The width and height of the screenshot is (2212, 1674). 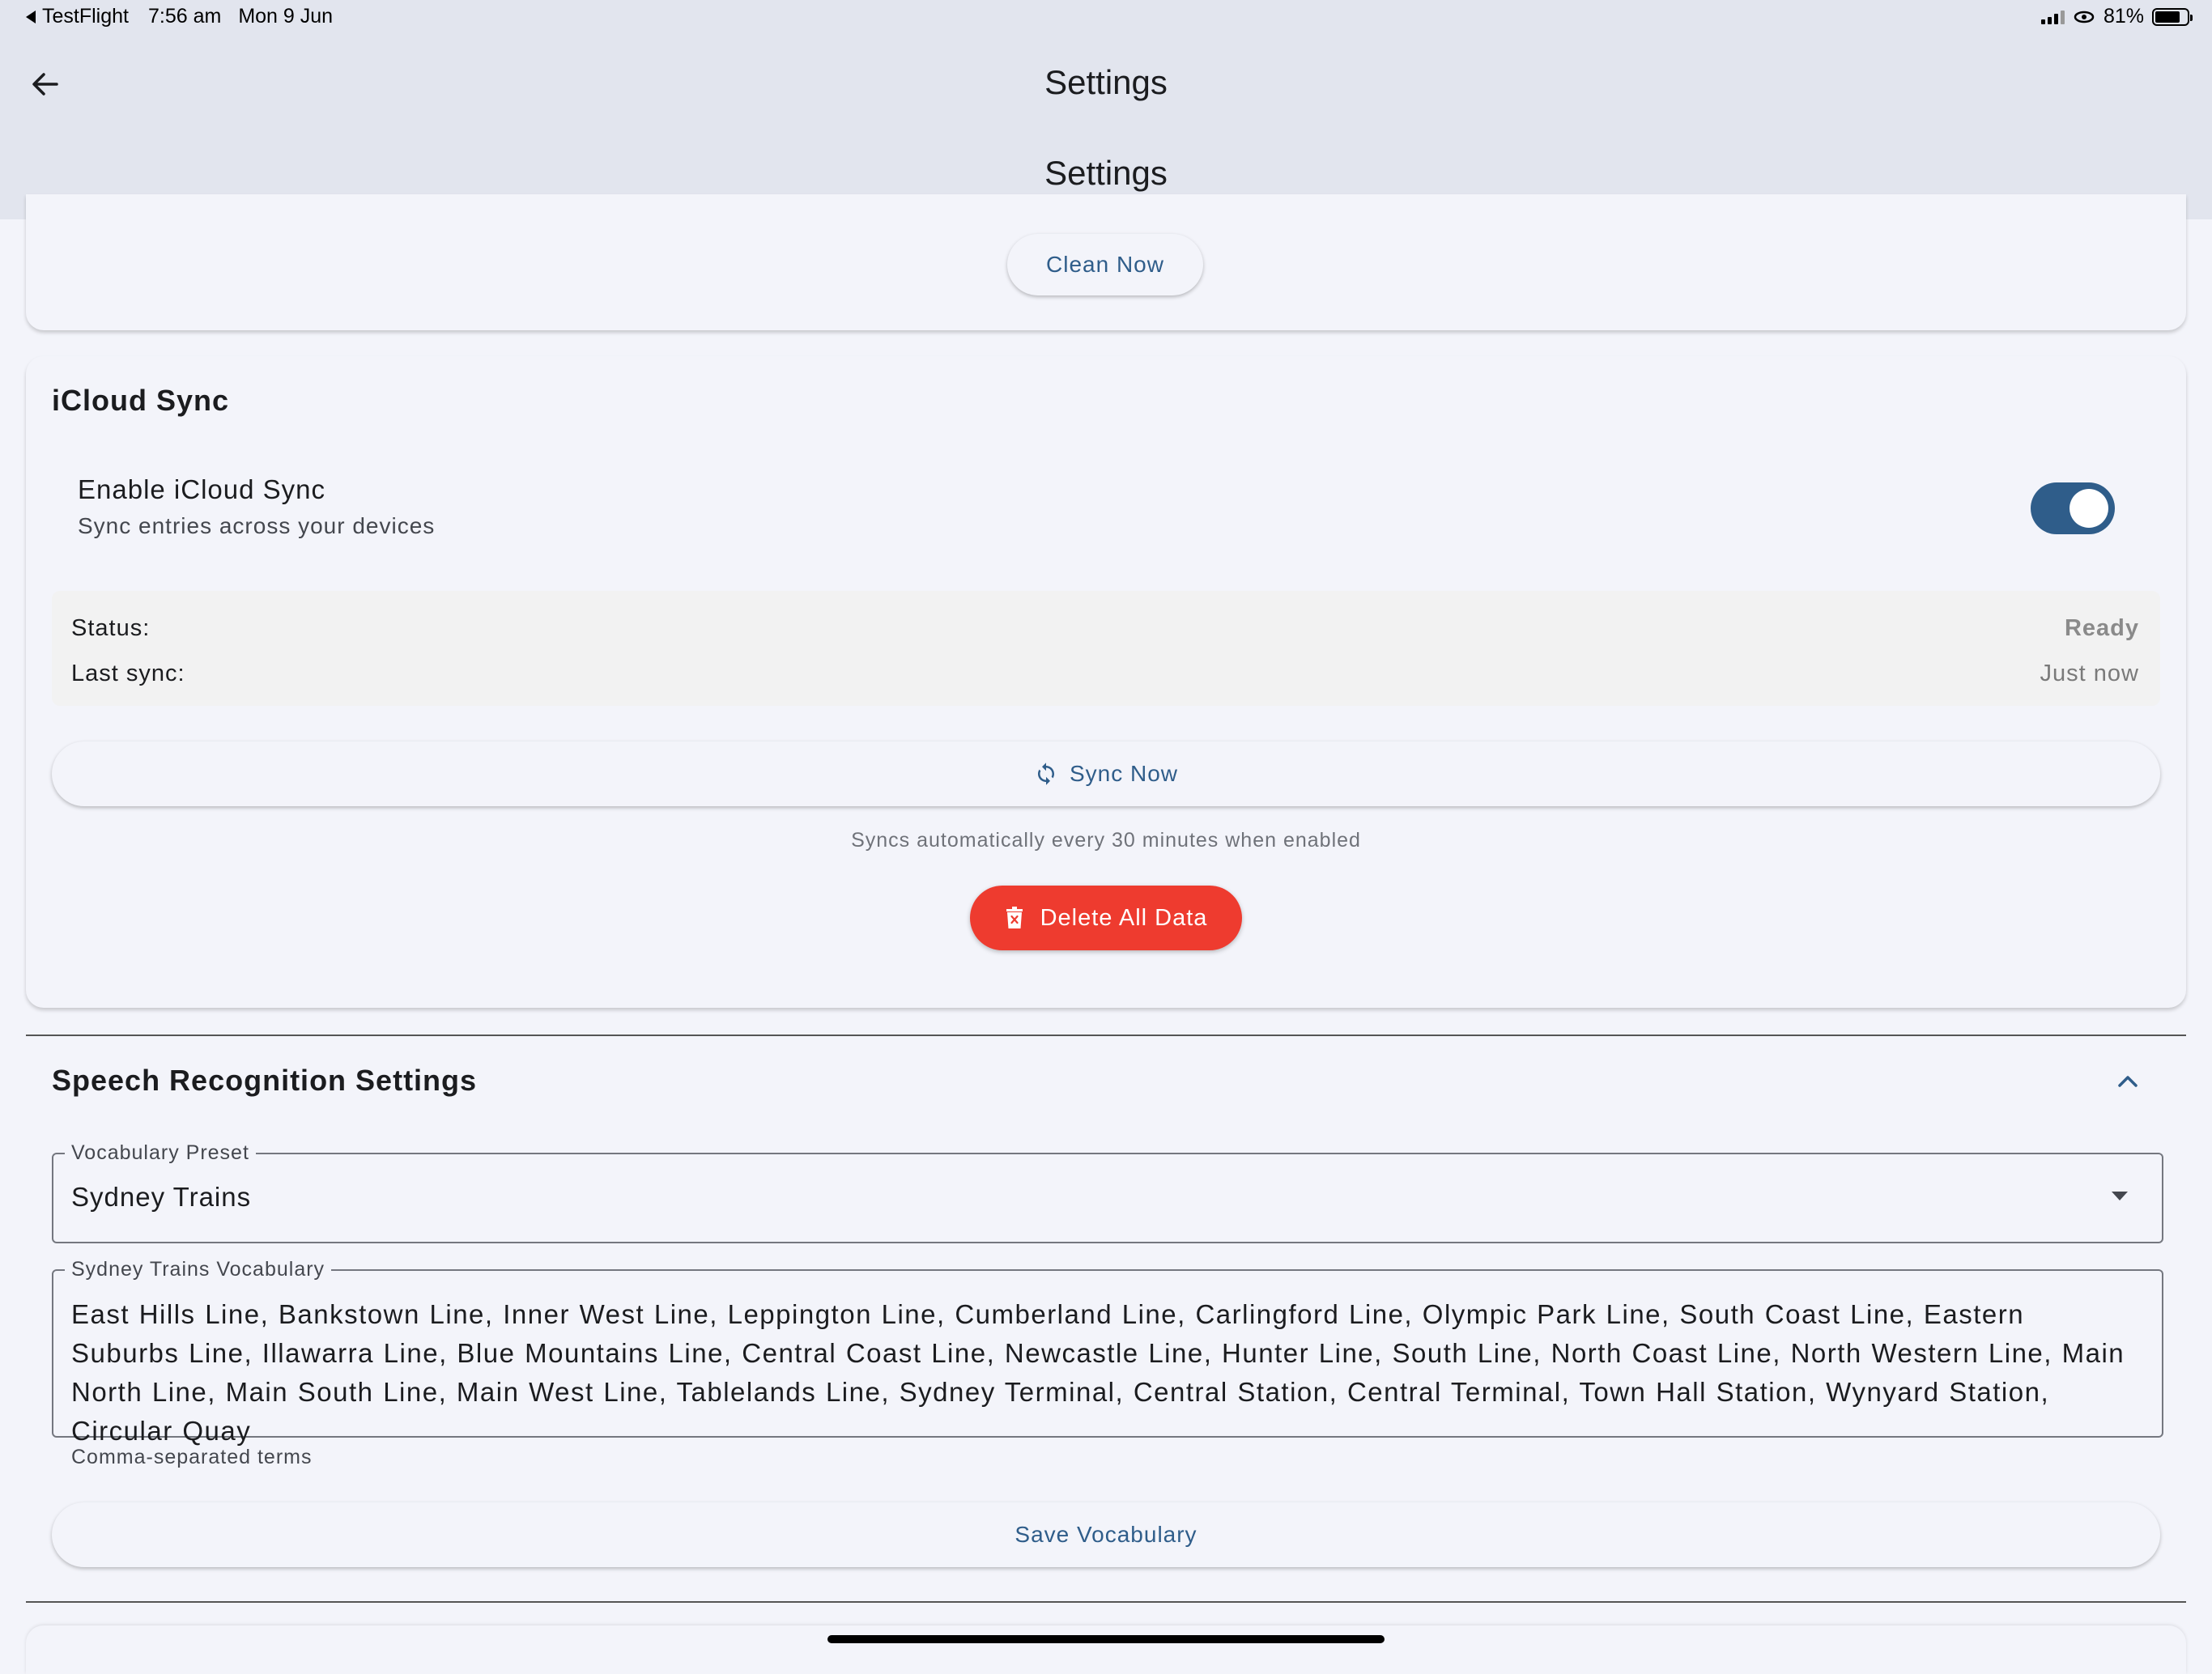 What do you see at coordinates (185, 16) in the screenshot?
I see `status-time: 7:56 am` at bounding box center [185, 16].